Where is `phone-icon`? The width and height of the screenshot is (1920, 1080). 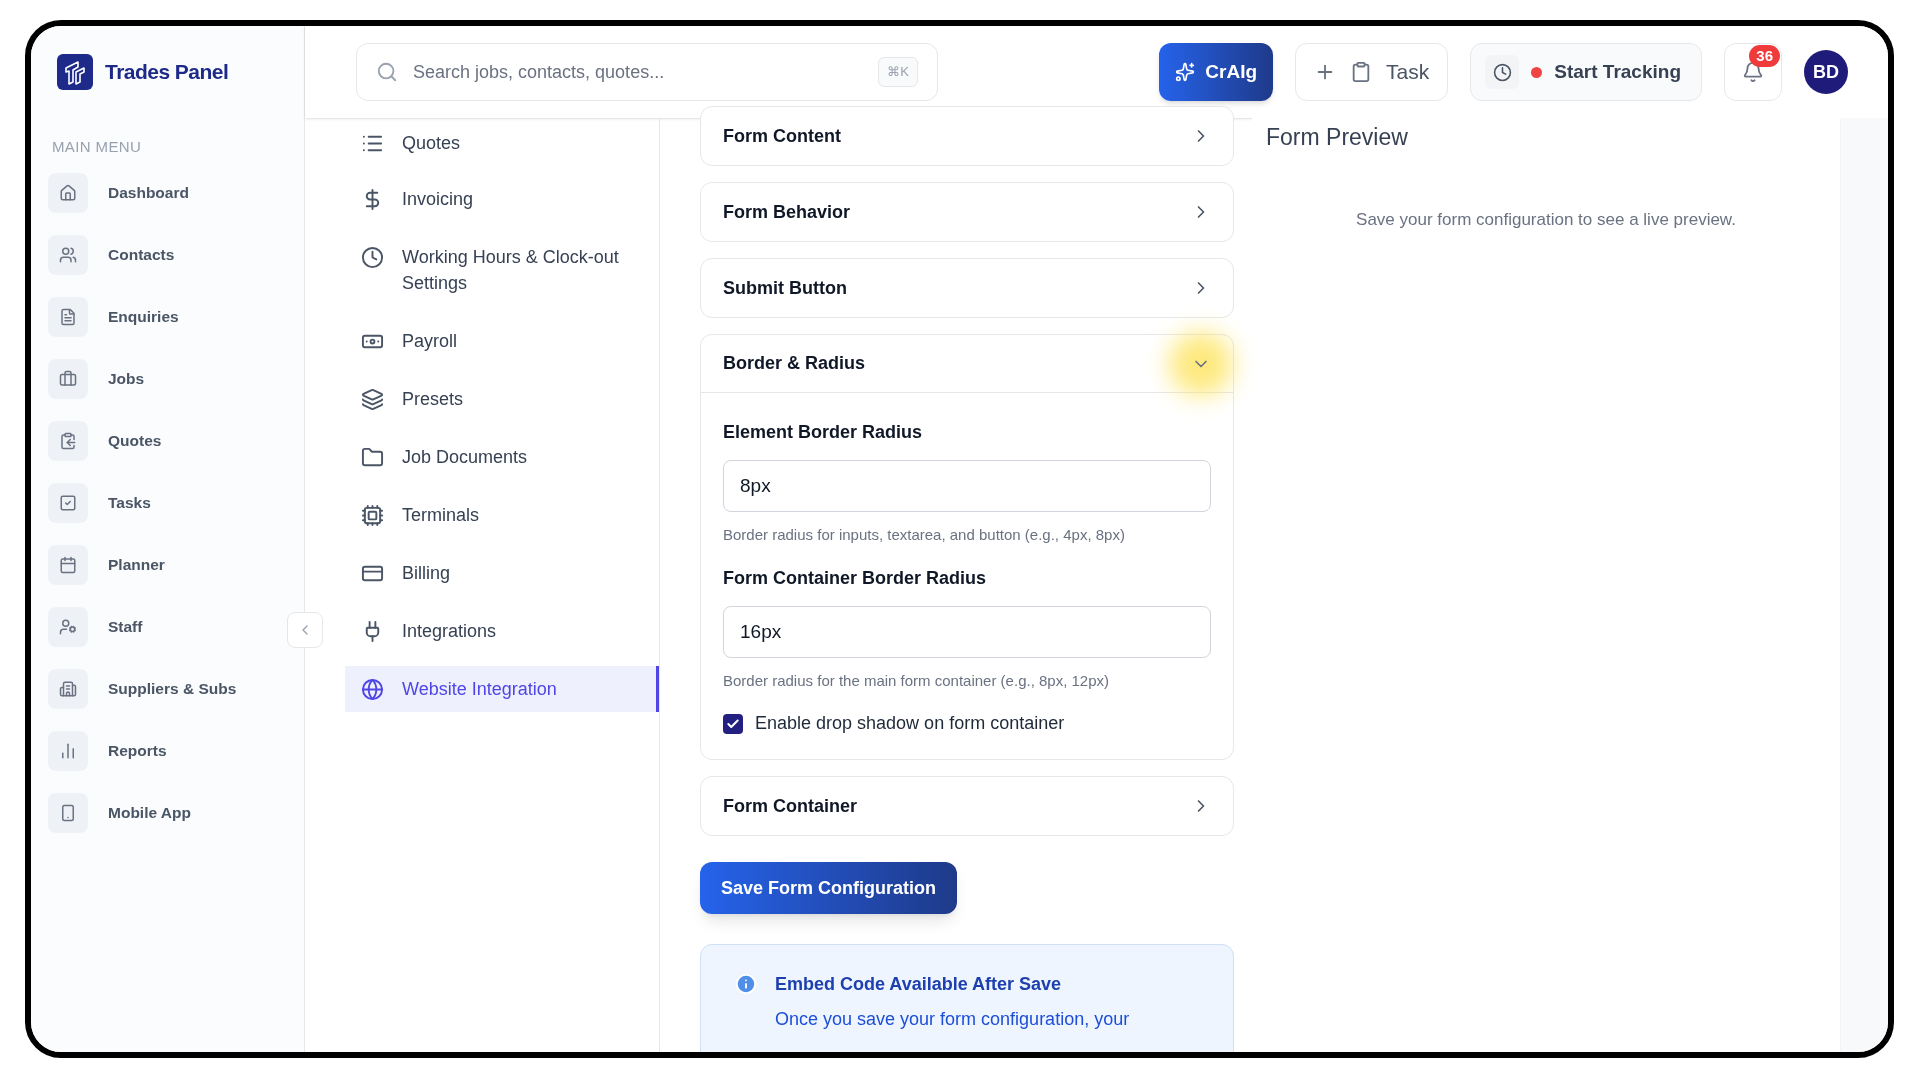
phone-icon is located at coordinates (68, 812).